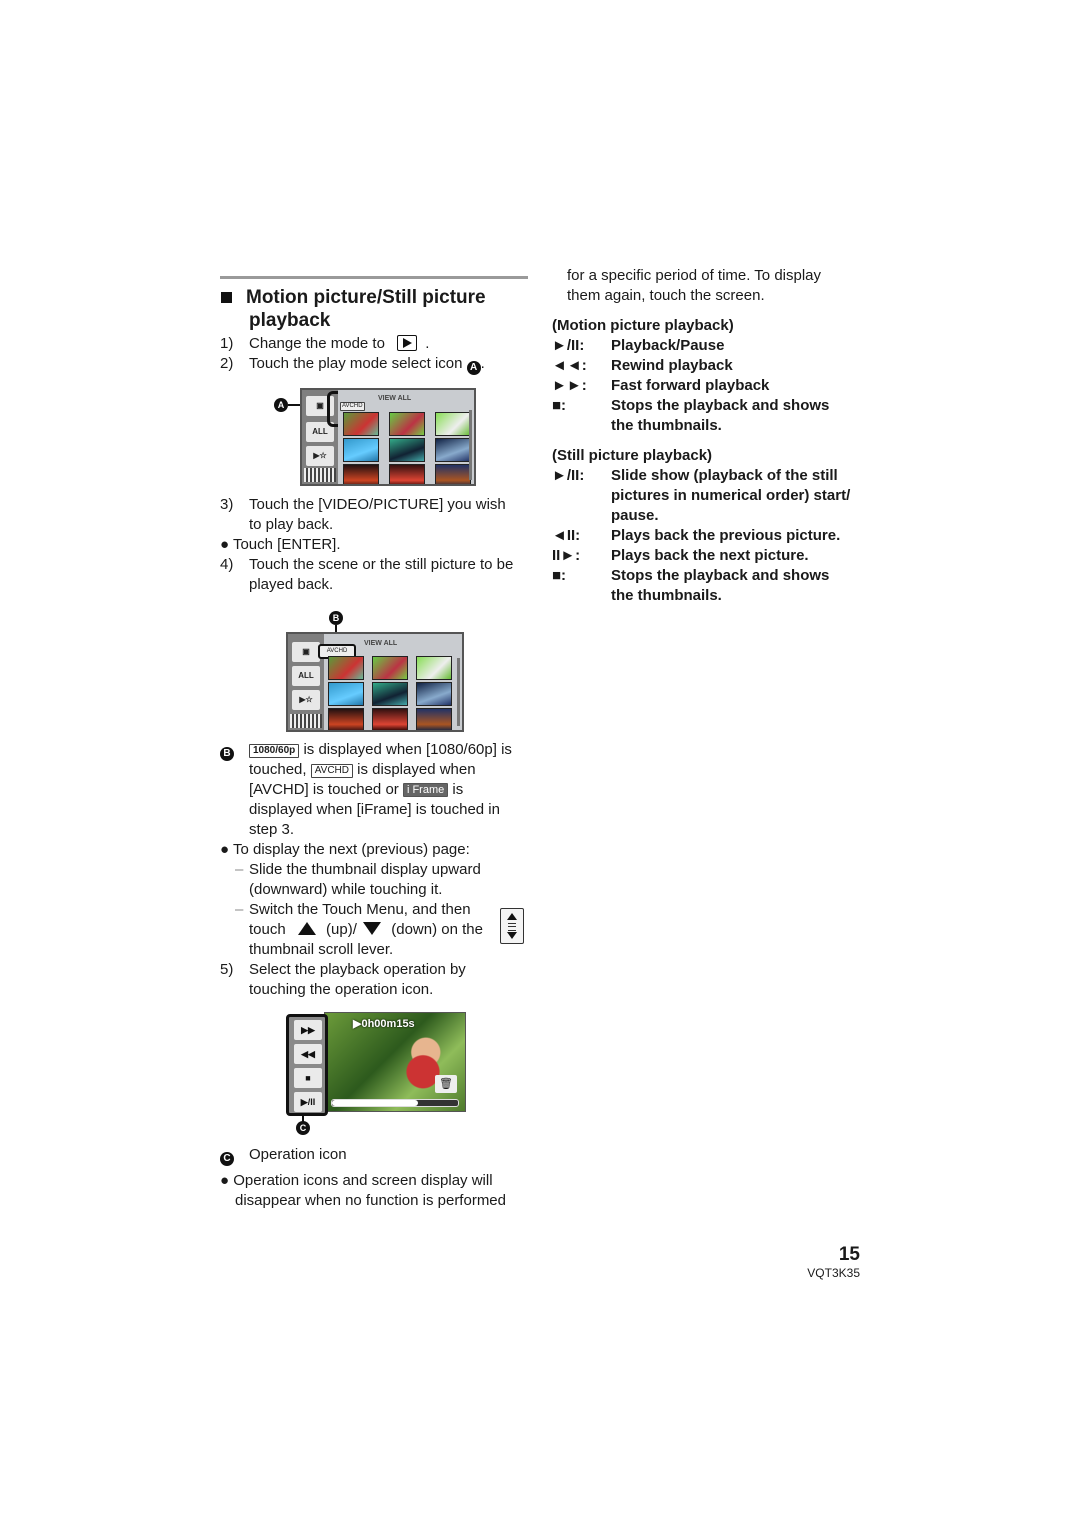 The height and width of the screenshot is (1526, 1080). Describe the element at coordinates (291, 524) in the screenshot. I see `step-3-line2: to play back.` at that location.